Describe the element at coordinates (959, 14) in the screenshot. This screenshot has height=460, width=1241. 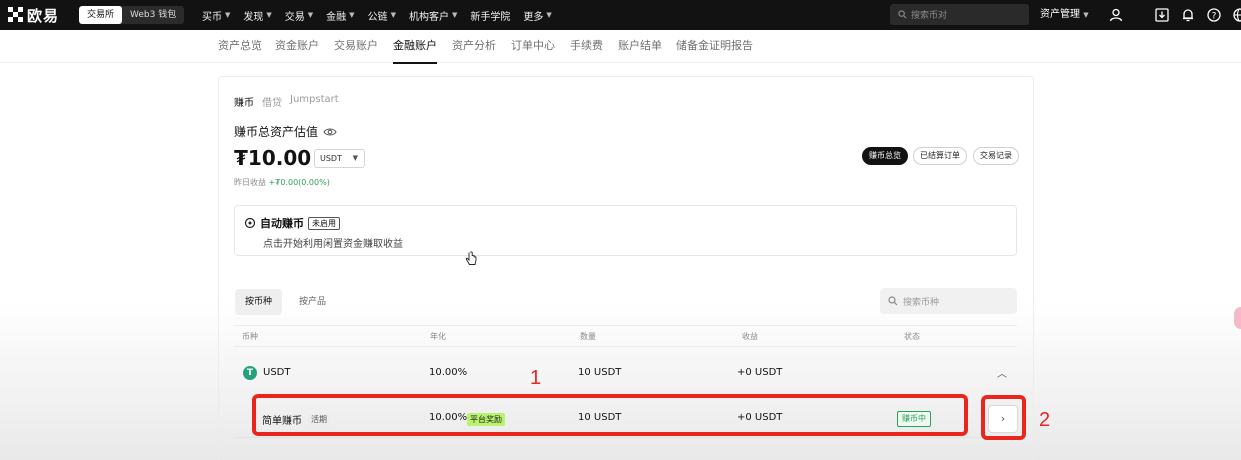
I see `pair-search-input: 搜索币对` at that location.